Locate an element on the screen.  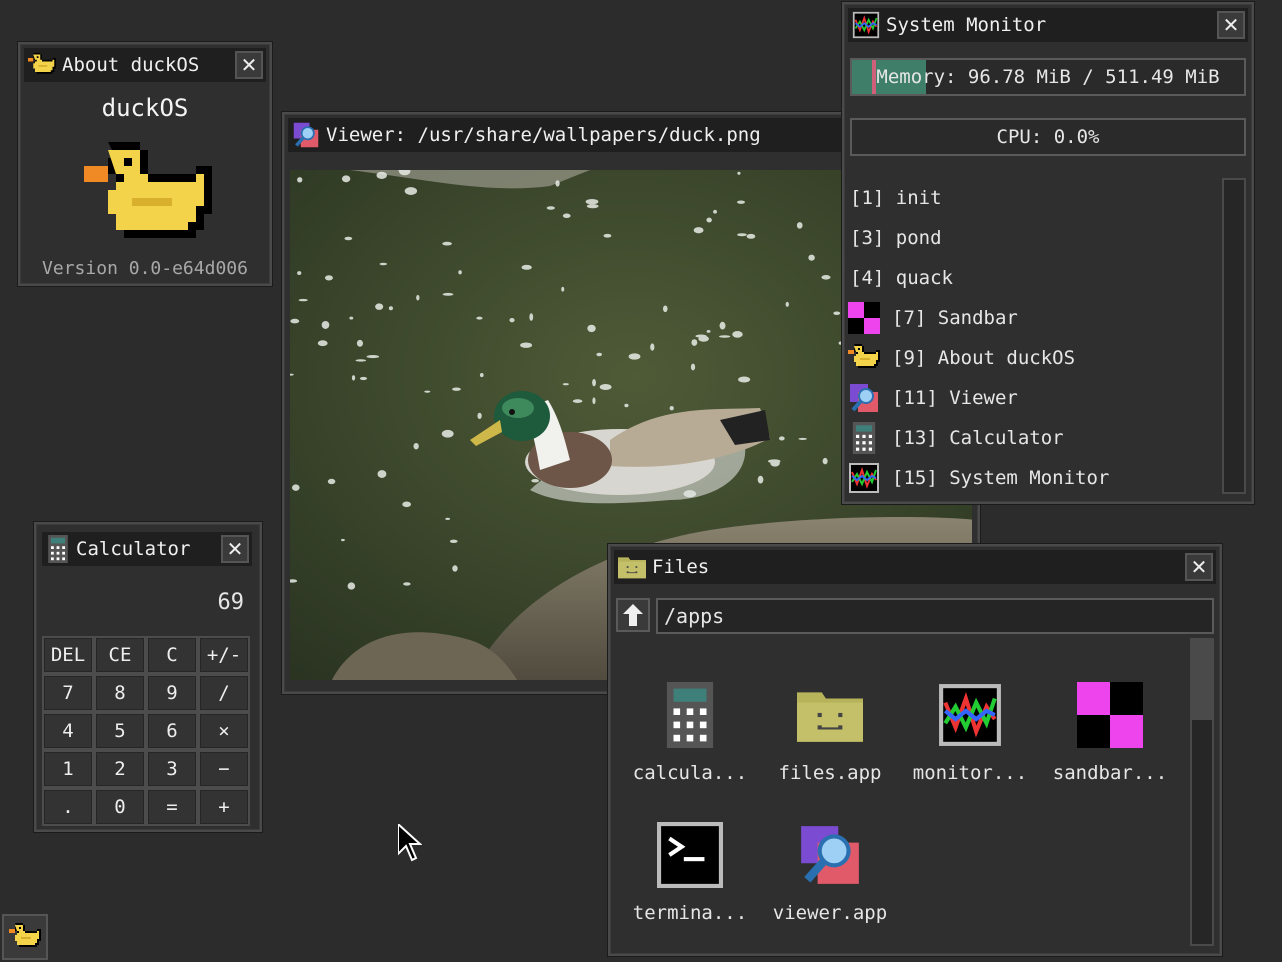
file-label: files.app is located at coordinates (830, 773).